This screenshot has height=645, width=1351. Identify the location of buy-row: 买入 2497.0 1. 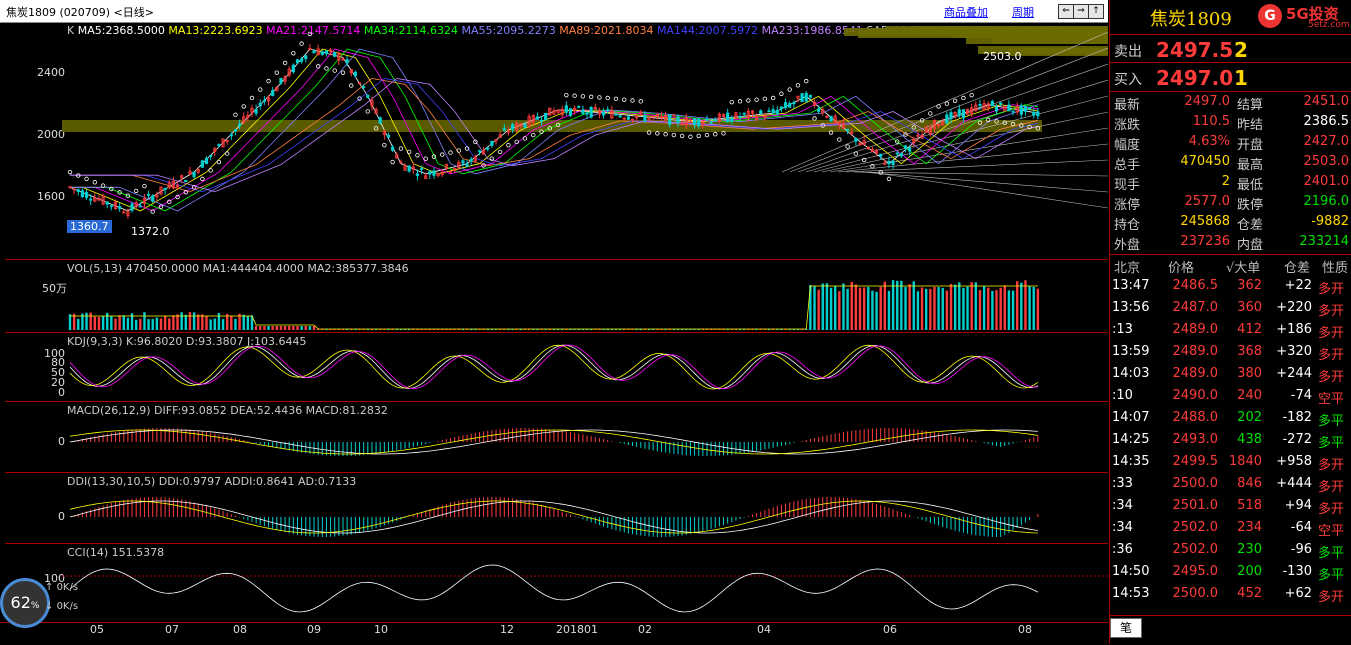
(1230, 77).